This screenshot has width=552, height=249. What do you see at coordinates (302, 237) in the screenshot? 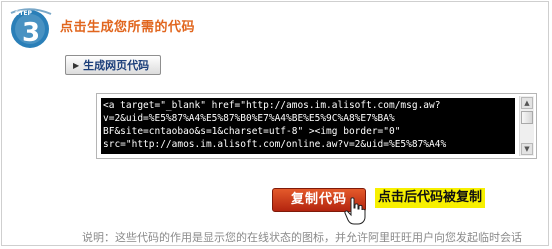
I see `explanation-note: 说明：这些代码的作用是显示您的在线状态的图标，并允许阿里旺旺用户向您发起临时会话` at bounding box center [302, 237].